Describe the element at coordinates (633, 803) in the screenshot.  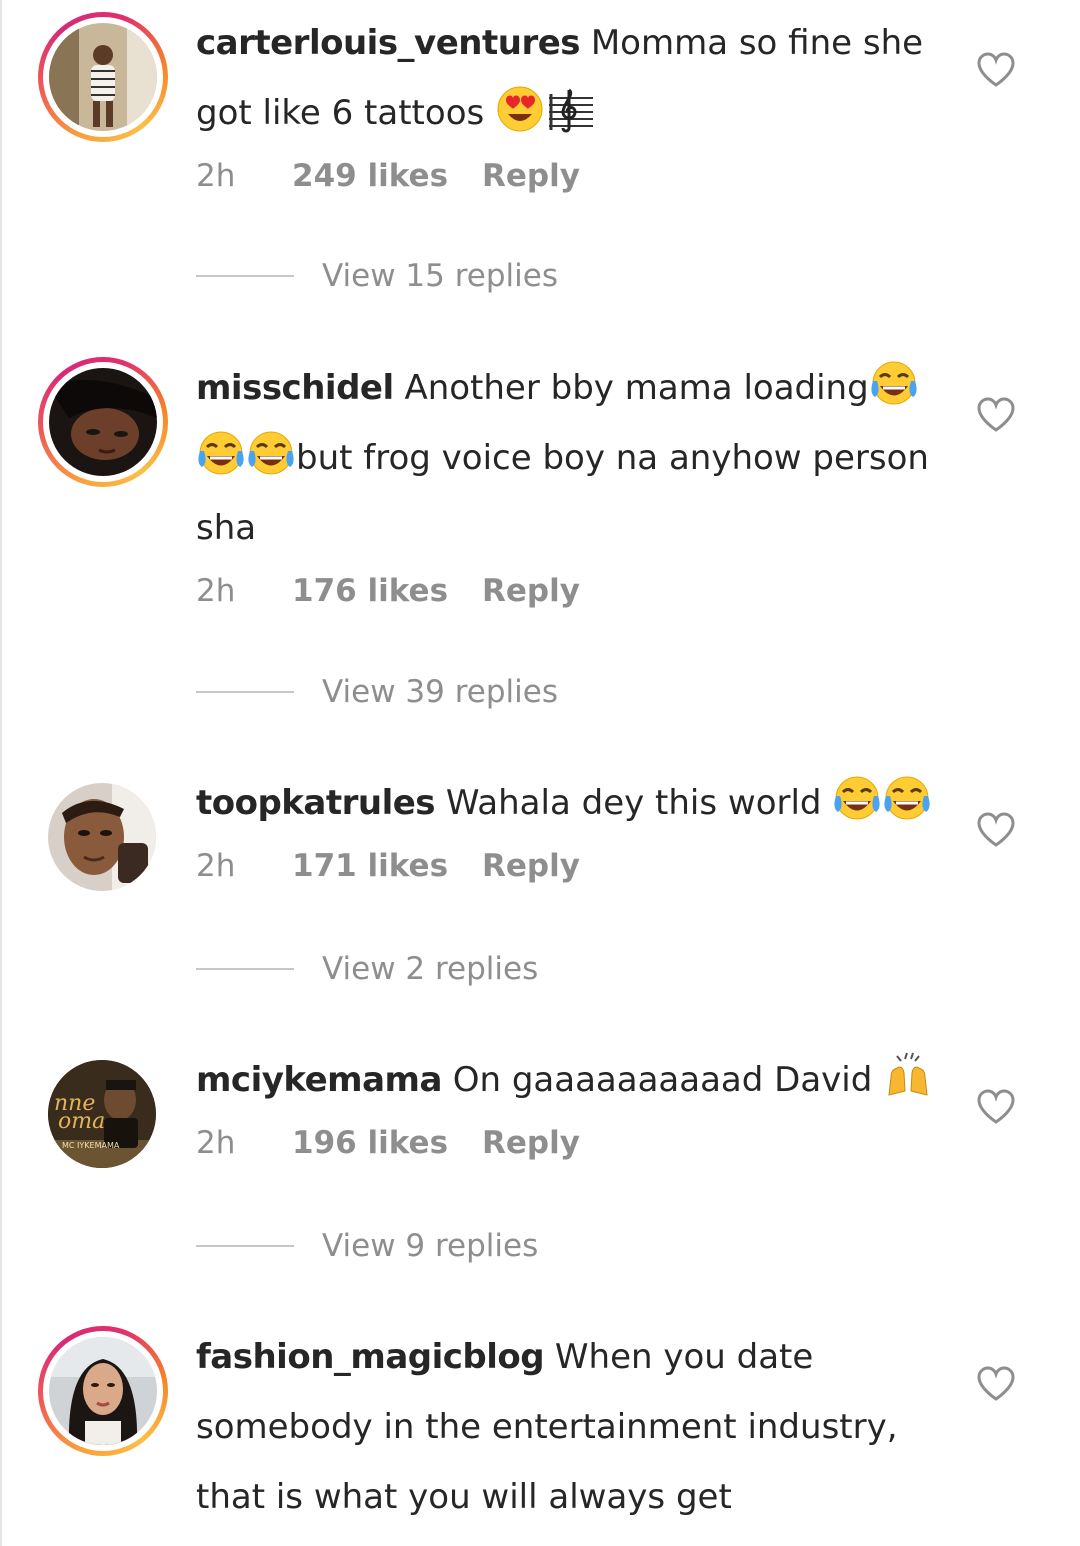
I see `comment-body-line1: Wahala dey this world` at that location.